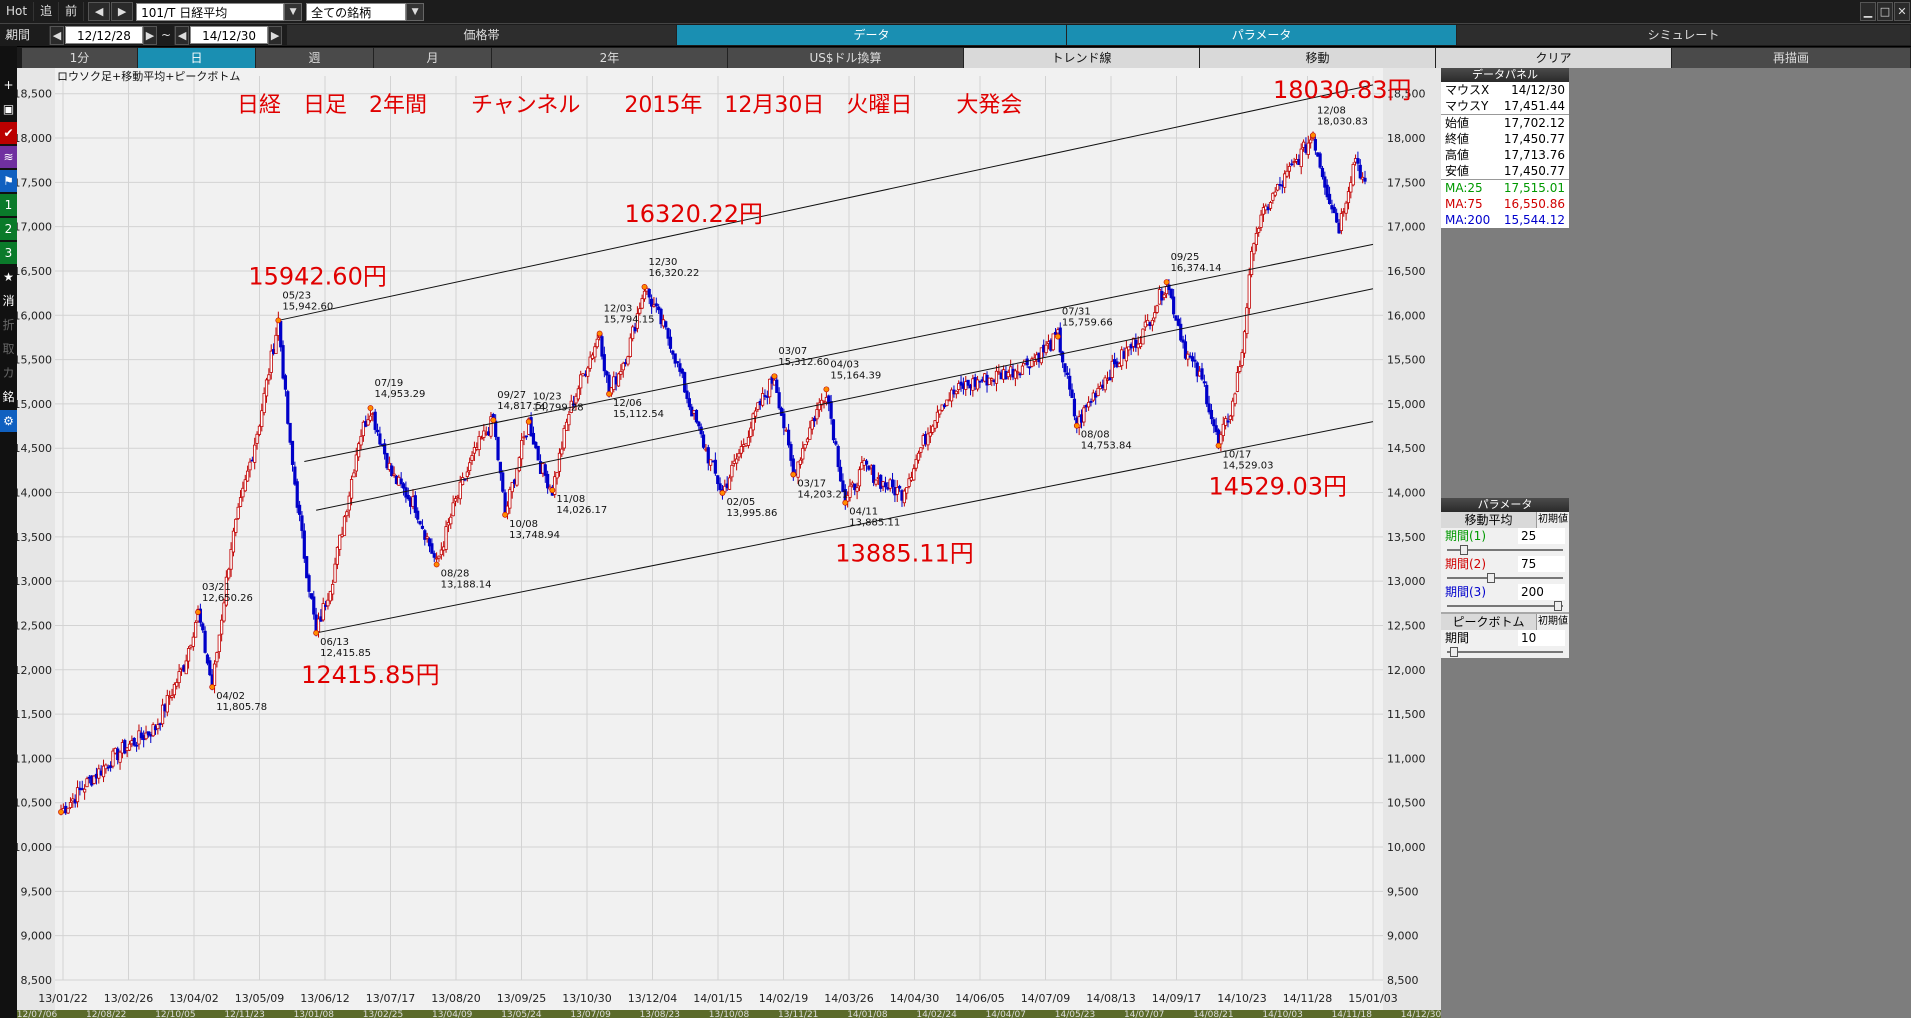 The height and width of the screenshot is (1018, 1911). I want to click on preset-3-icon: 3, so click(8, 253).